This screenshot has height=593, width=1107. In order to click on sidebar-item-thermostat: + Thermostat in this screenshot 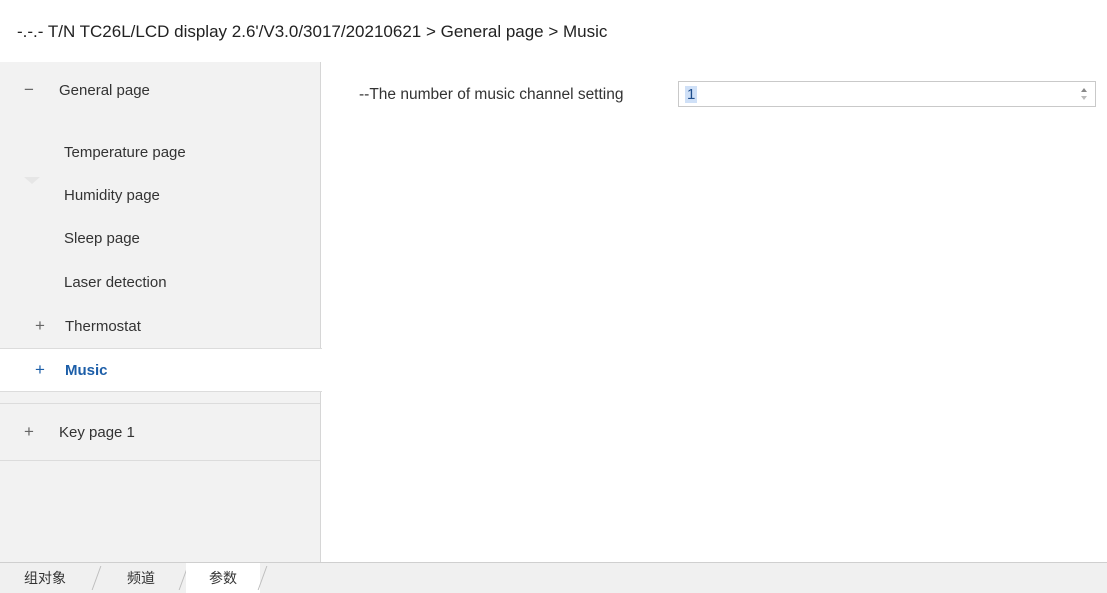, I will do `click(160, 326)`.